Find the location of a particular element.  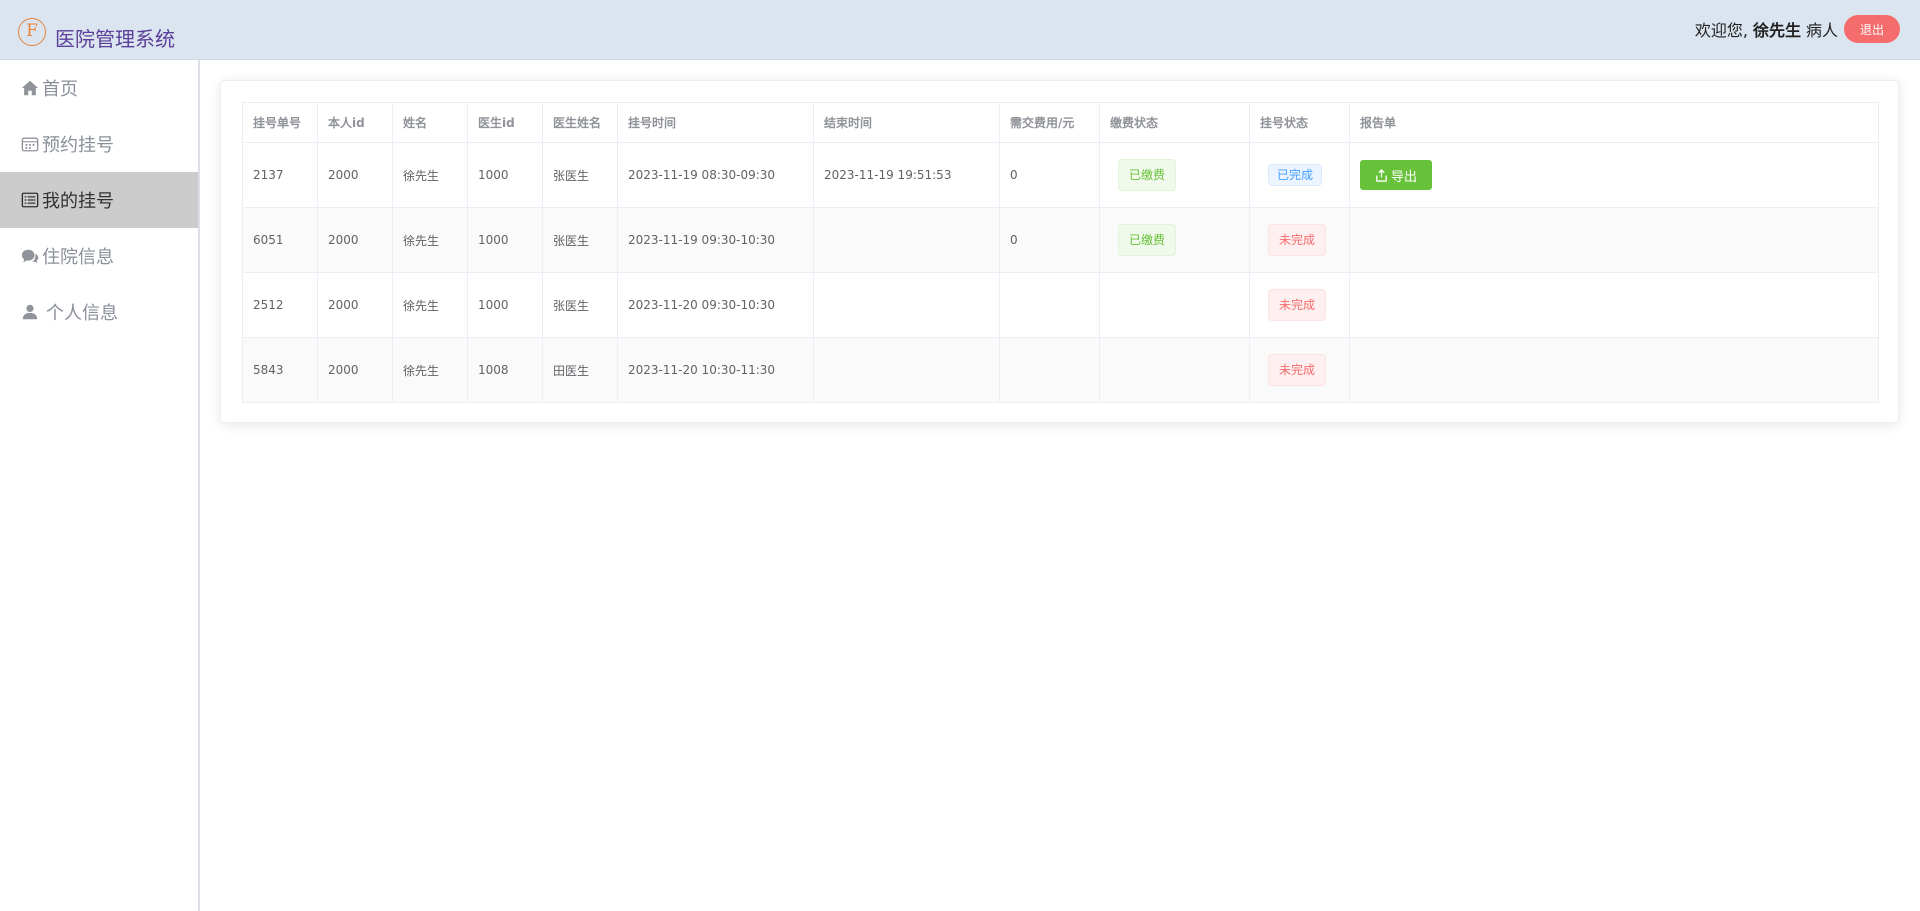

sidebar-item-label: 预约挂号 is located at coordinates (78, 145).